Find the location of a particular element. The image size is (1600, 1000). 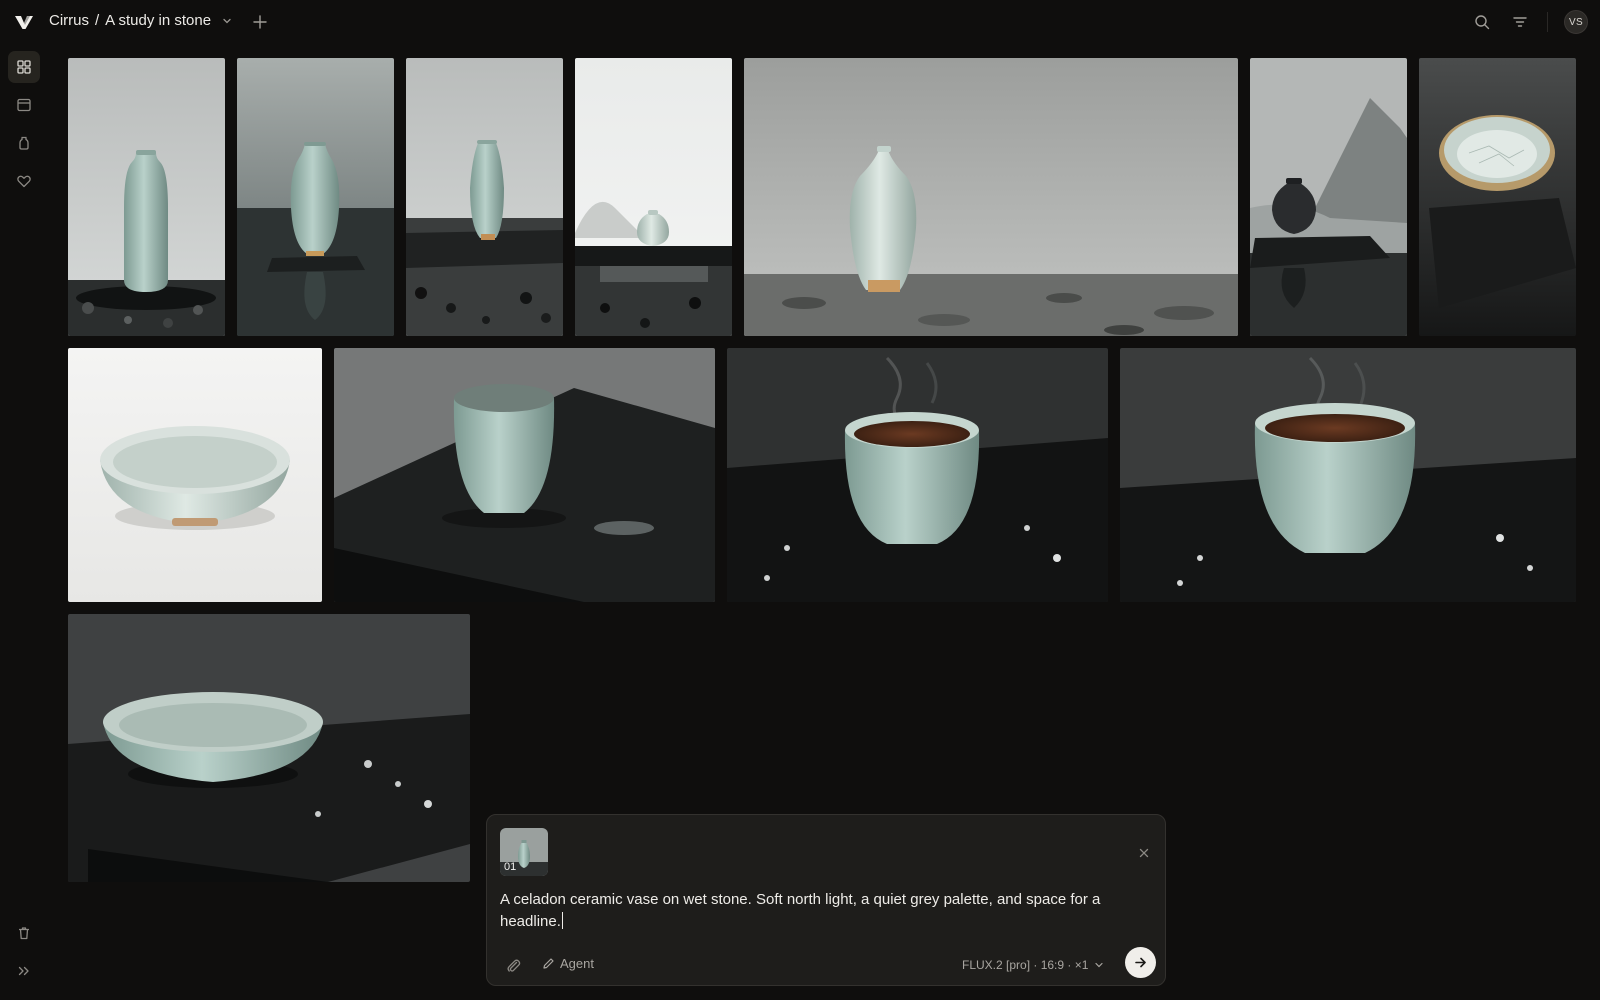

heart-icon is located at coordinates (24, 181).